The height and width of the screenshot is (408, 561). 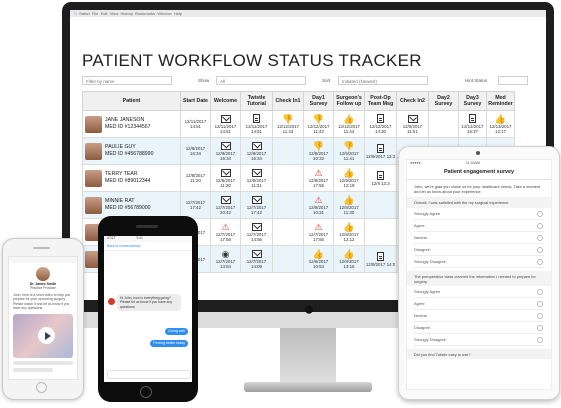 What do you see at coordinates (380, 259) in the screenshot?
I see `status-cell: 12/8/2017 14:0` at bounding box center [380, 259].